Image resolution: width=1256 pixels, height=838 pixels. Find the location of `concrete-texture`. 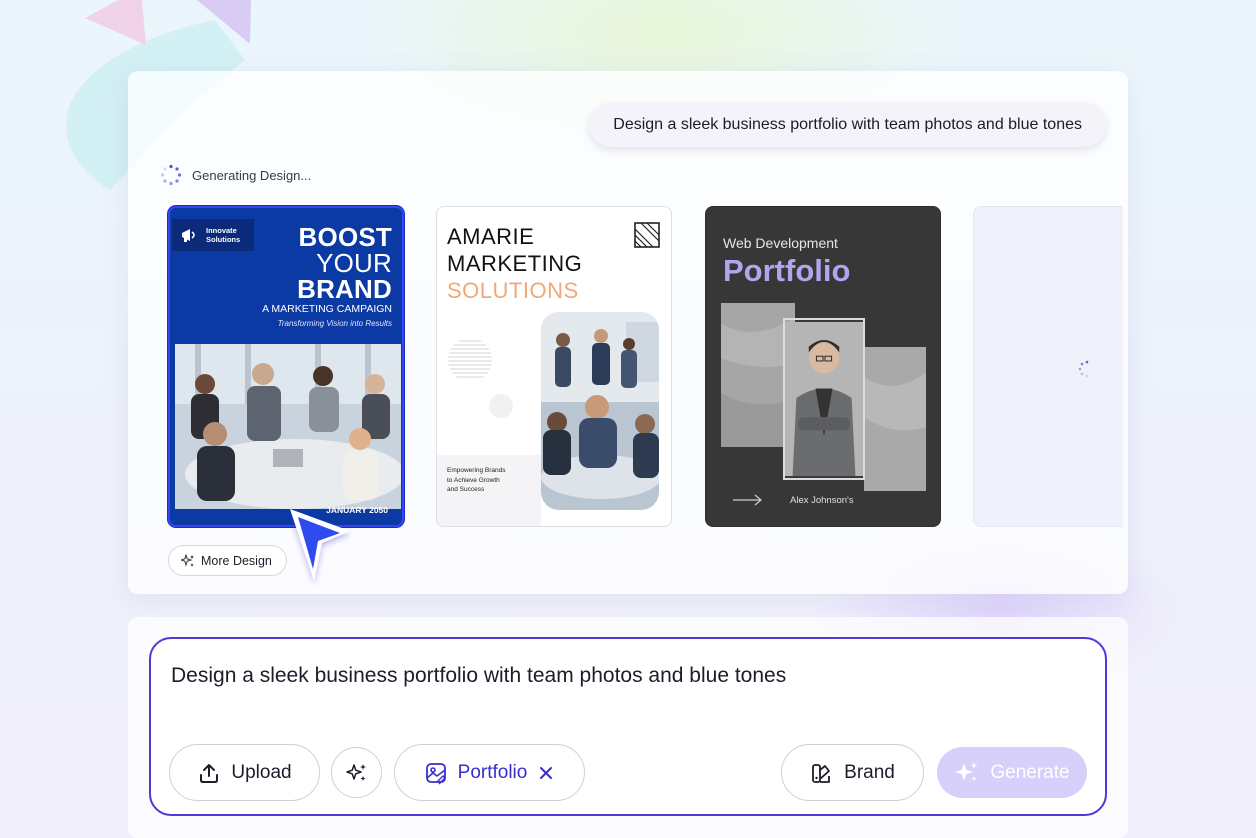

concrete-texture is located at coordinates (895, 419).